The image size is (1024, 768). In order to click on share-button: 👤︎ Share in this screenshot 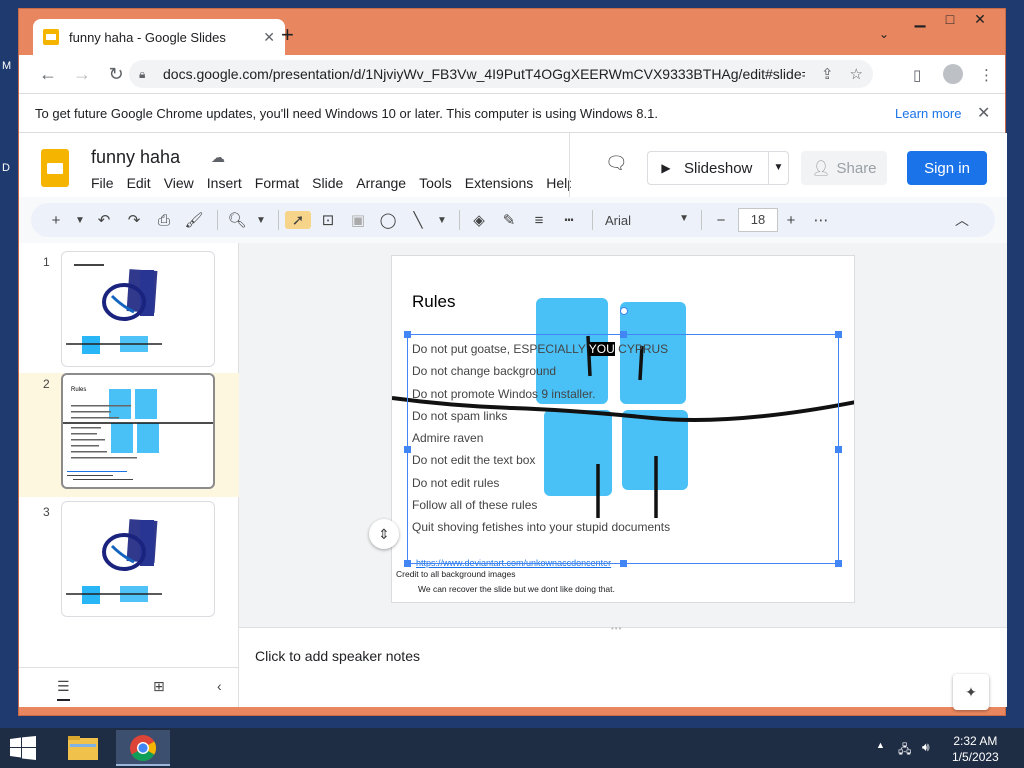, I will do `click(844, 168)`.